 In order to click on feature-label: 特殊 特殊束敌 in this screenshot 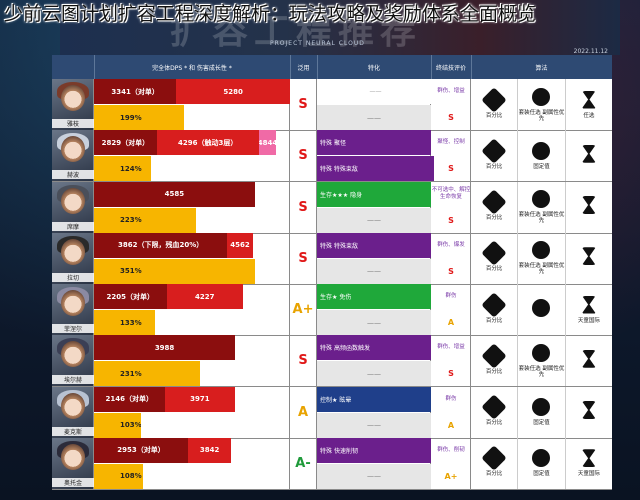, I will do `click(374, 245)`.